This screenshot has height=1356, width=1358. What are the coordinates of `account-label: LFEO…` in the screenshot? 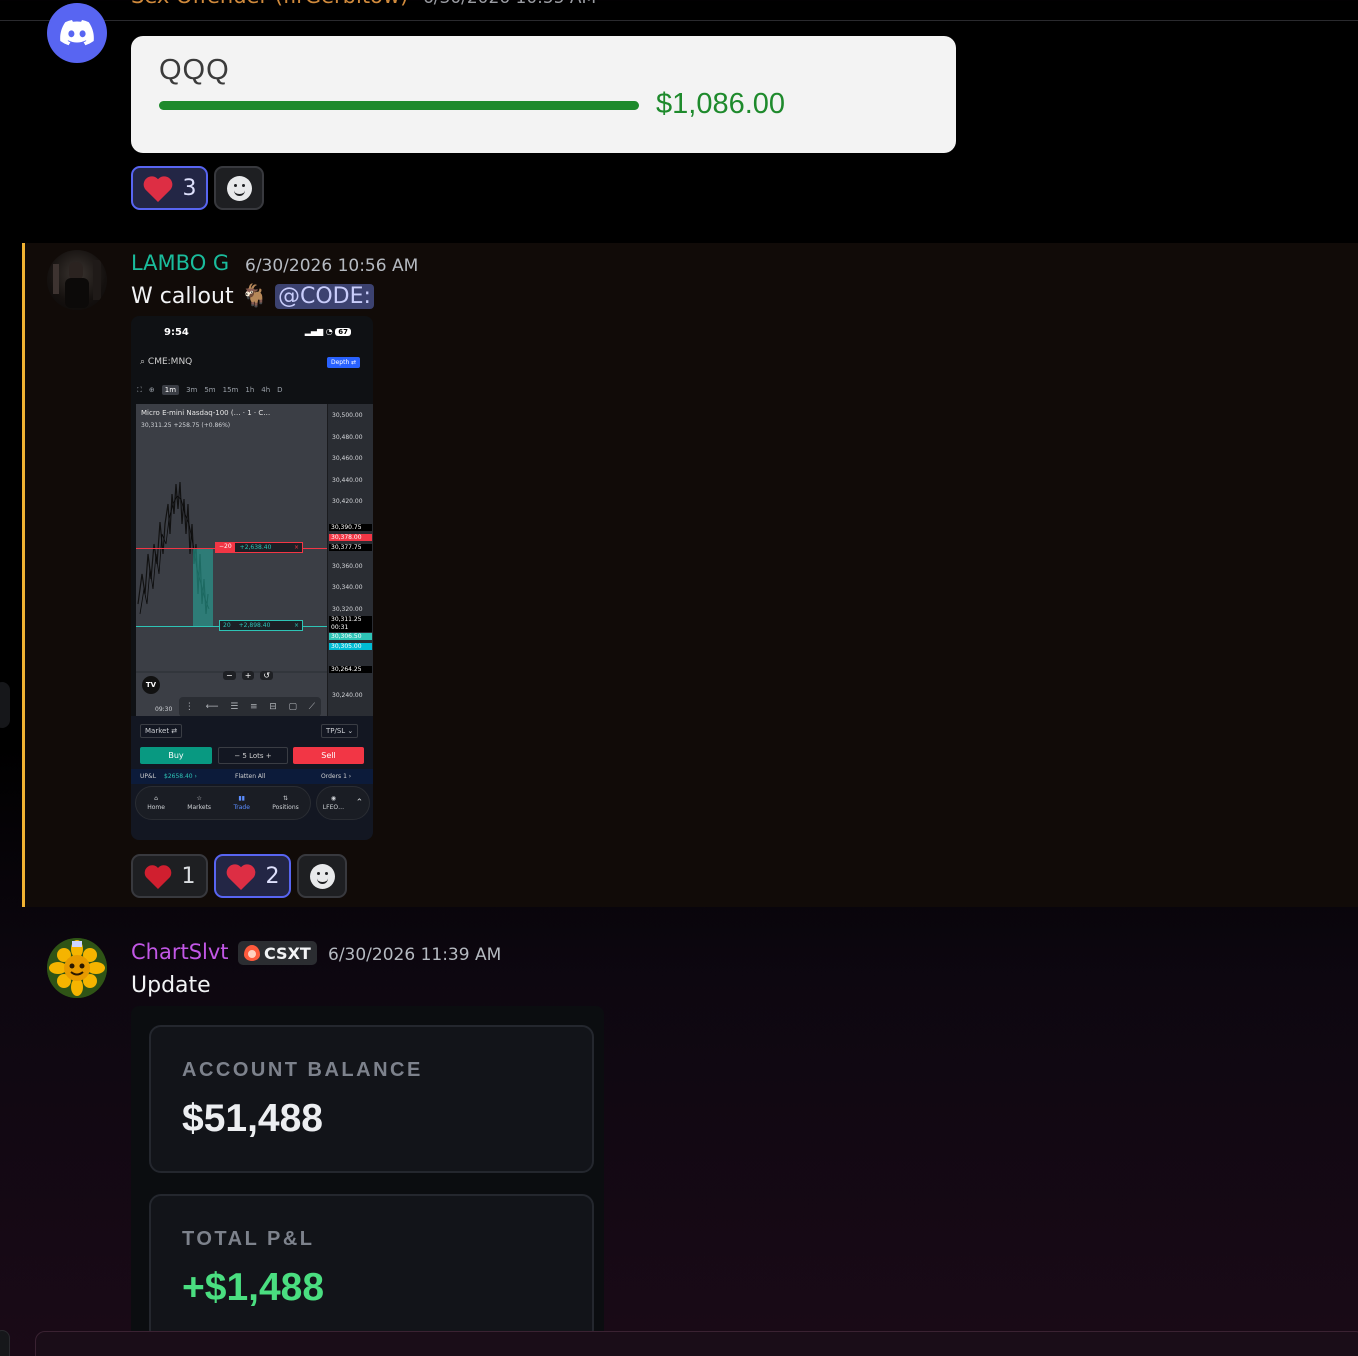 It's located at (333, 807).